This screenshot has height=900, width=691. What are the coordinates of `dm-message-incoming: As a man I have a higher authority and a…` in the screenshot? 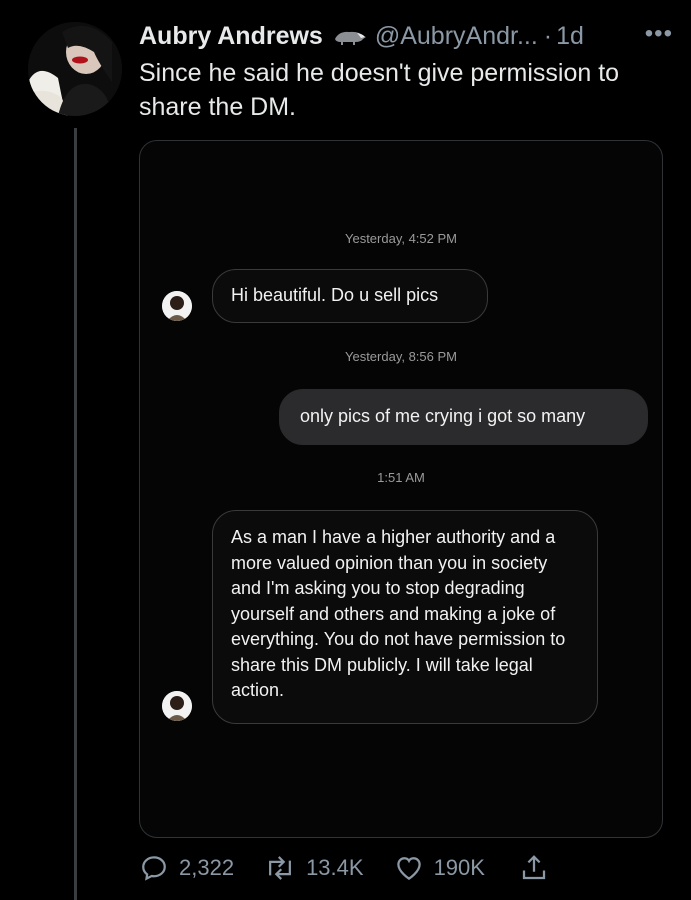 It's located at (405, 617).